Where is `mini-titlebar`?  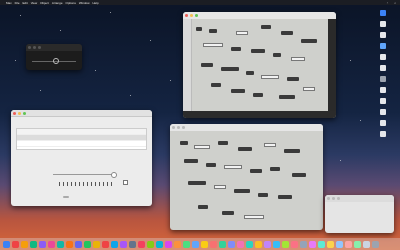 mini-titlebar is located at coordinates (54, 47).